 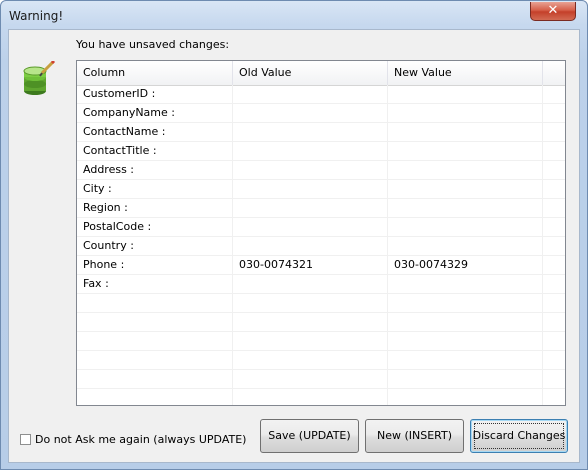 I want to click on title-bar: Warning! ✕, so click(x=294, y=15).